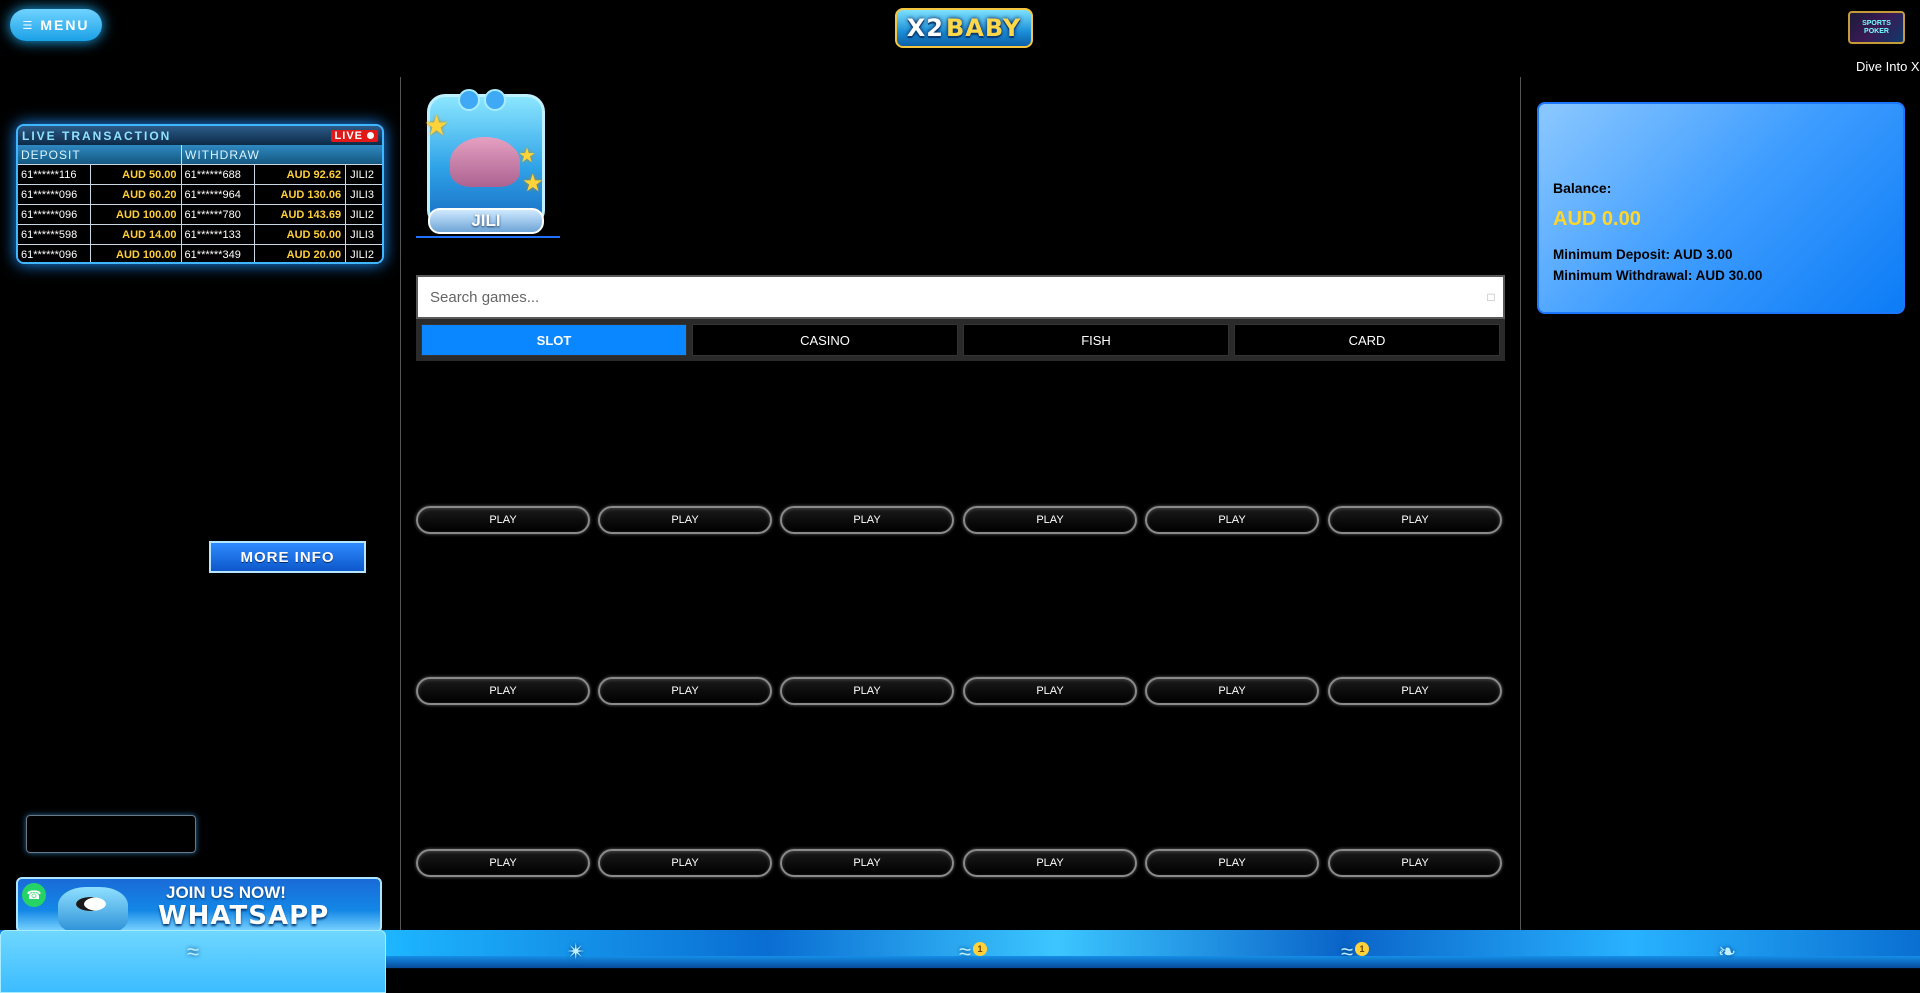 Image resolution: width=1920 pixels, height=993 pixels. I want to click on bottom-nav-item: ≈, so click(193, 952).